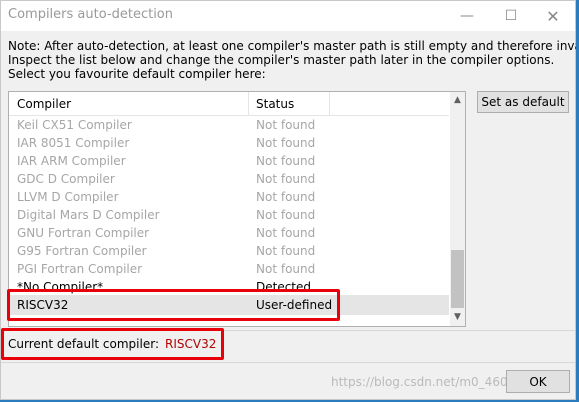 This screenshot has height=402, width=579. I want to click on list-item: G95 Fortran Compiler Not found, so click(229, 252).